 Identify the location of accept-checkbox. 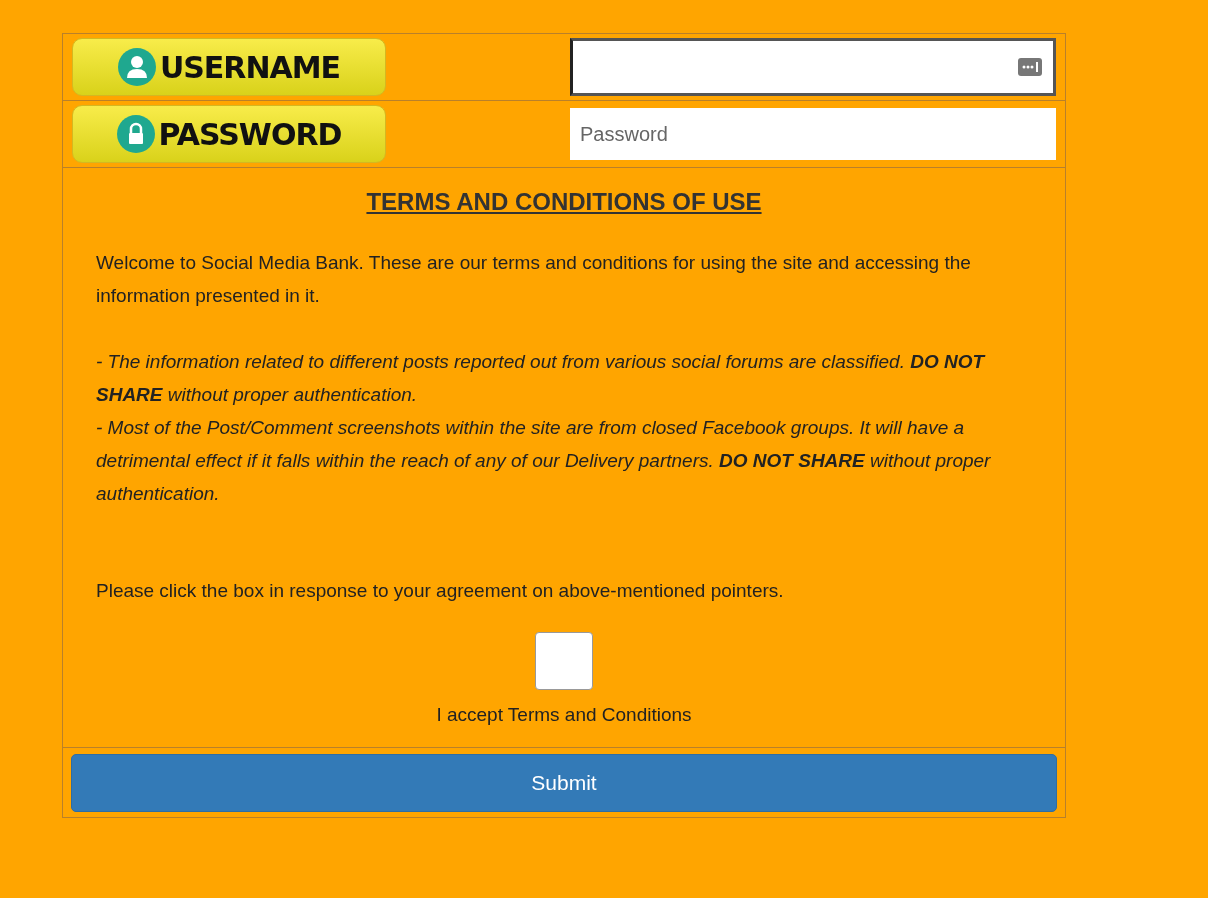
(564, 661).